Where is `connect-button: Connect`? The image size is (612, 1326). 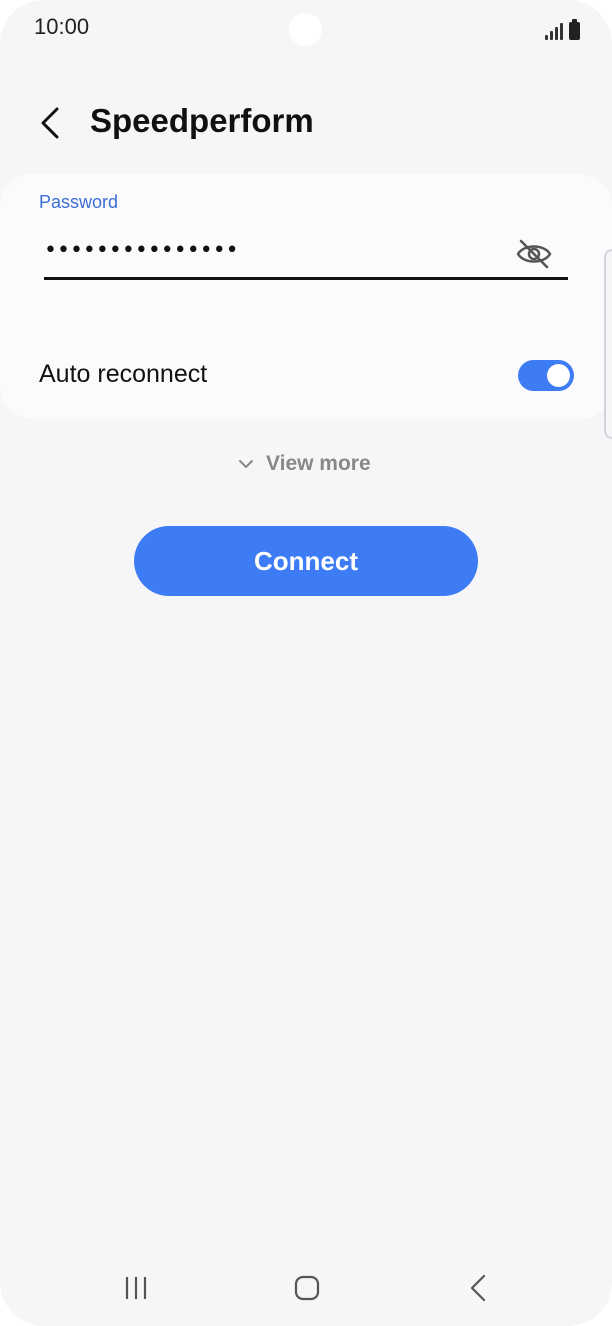 connect-button: Connect is located at coordinates (306, 561).